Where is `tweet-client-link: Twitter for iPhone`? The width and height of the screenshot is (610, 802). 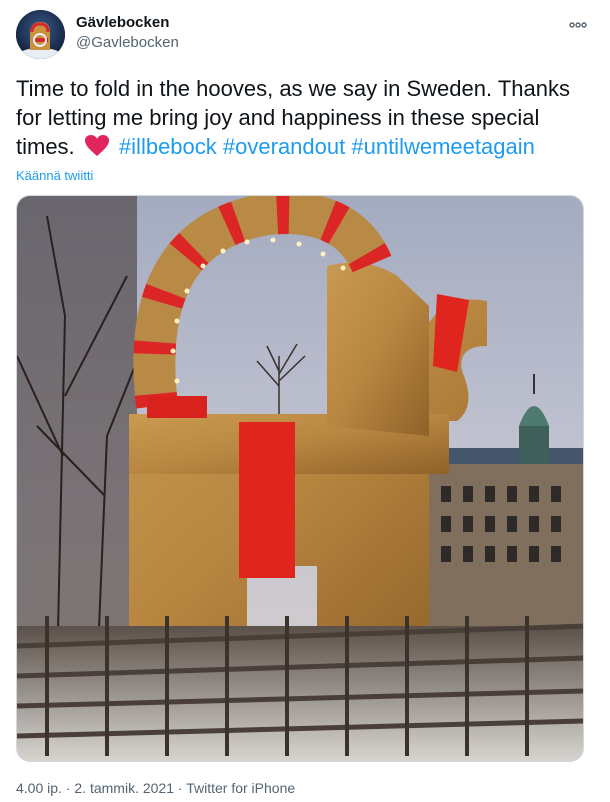 tweet-client-link: Twitter for iPhone is located at coordinates (240, 788).